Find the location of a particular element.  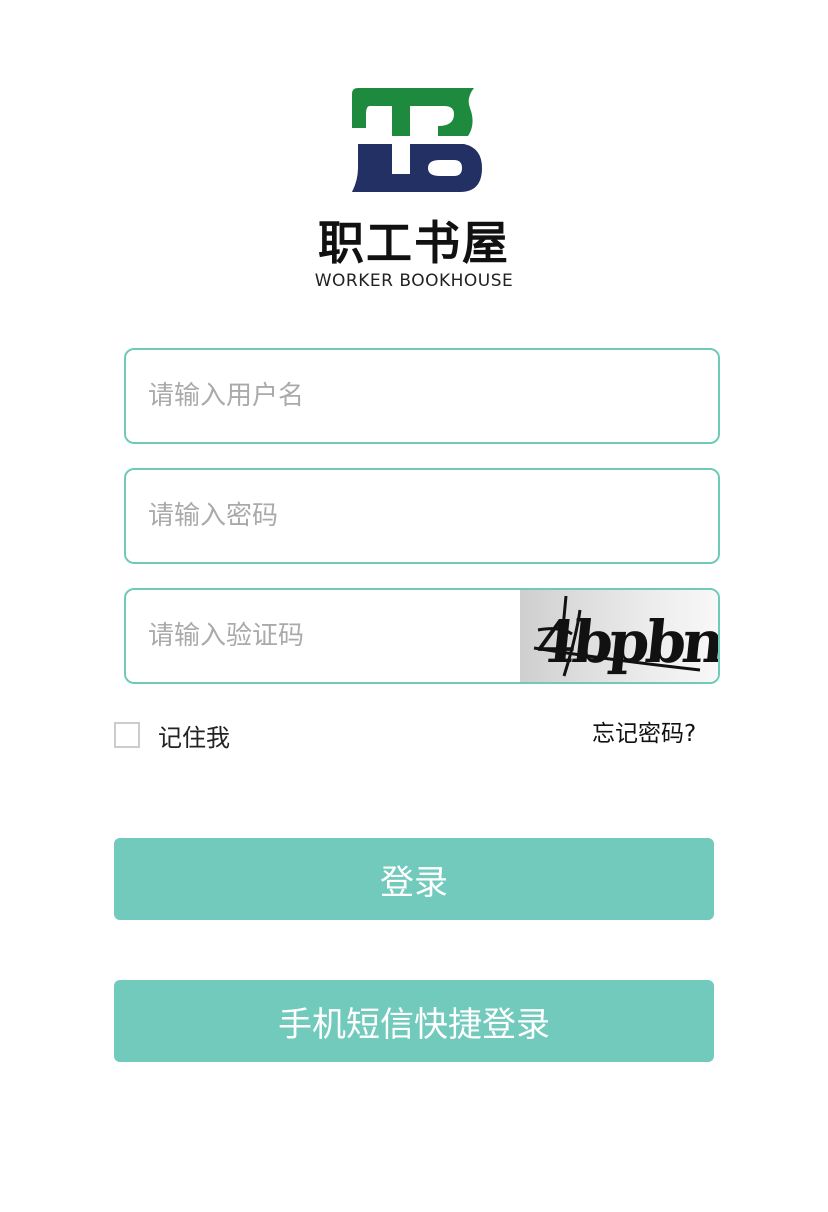

captcha-field: 4bpbn is located at coordinates (422, 636).